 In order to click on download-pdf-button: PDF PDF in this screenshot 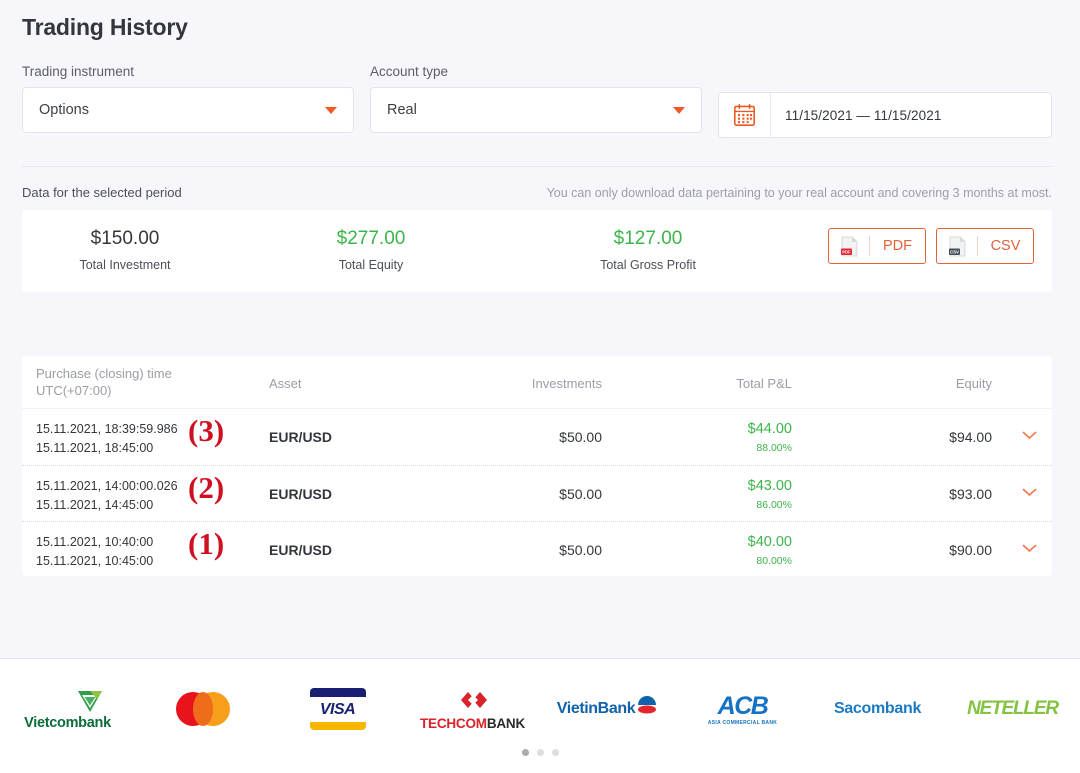, I will do `click(877, 246)`.